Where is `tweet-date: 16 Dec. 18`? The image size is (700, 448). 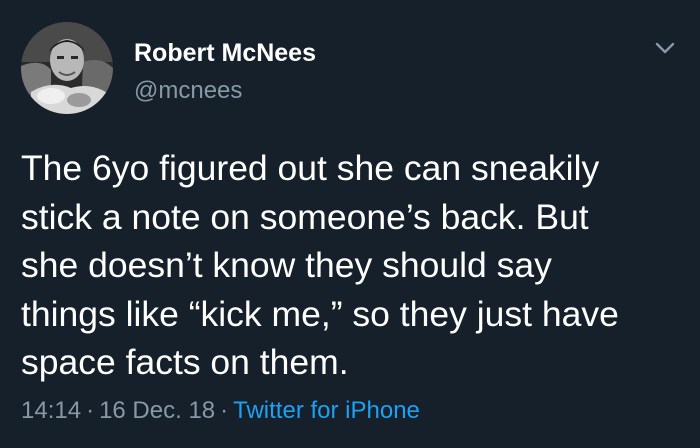 tweet-date: 16 Dec. 18 is located at coordinates (157, 410).